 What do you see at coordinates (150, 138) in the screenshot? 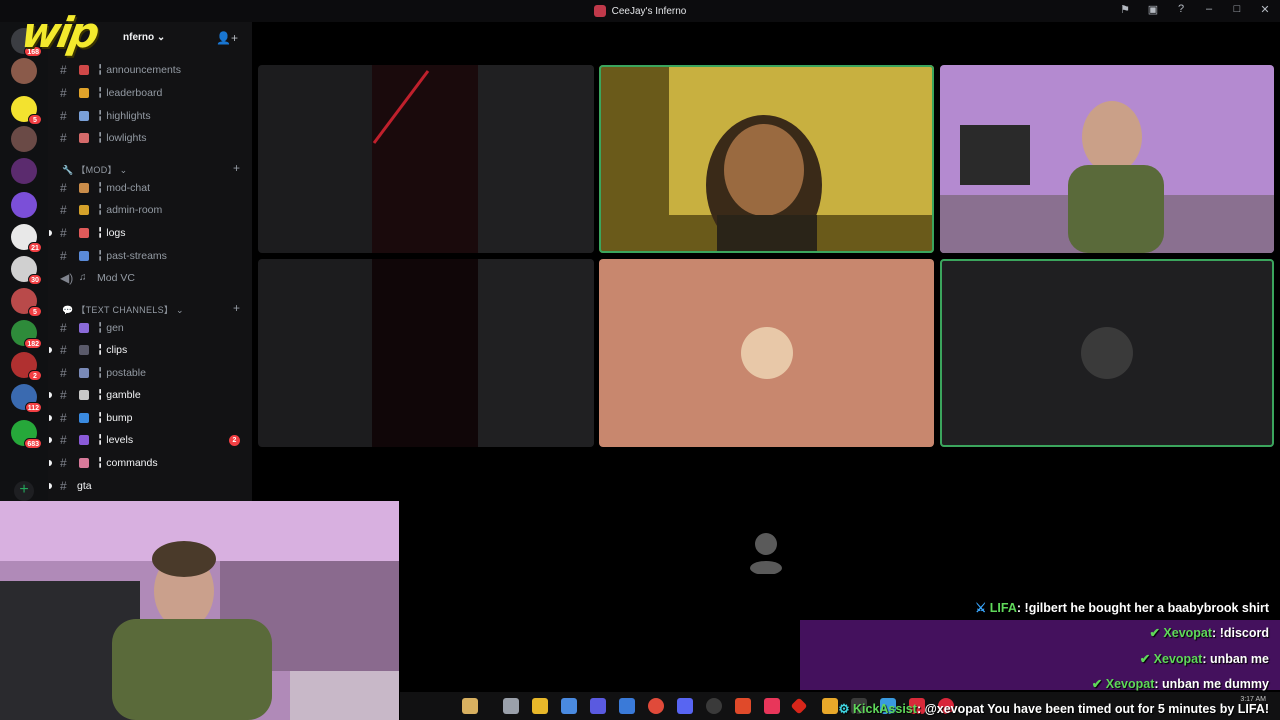
I see `channel-lowlights: # ╏ lowlights` at bounding box center [150, 138].